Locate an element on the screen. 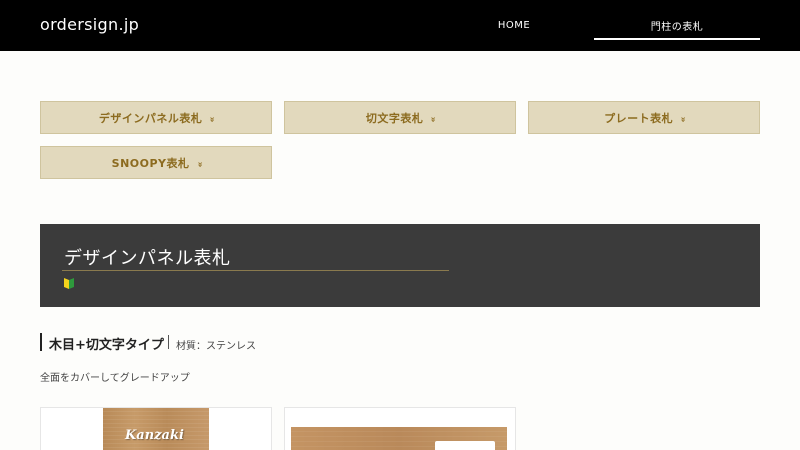 The width and height of the screenshot is (800, 450). section-heading-bar is located at coordinates (41, 342).